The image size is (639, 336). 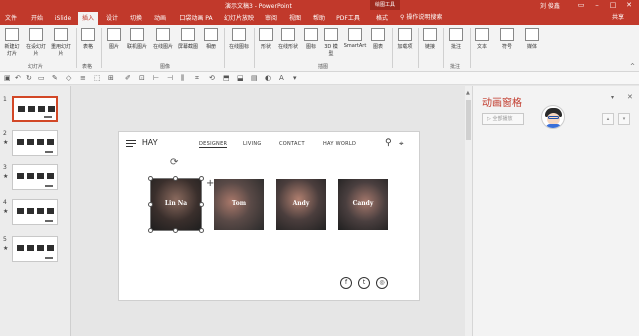 What do you see at coordinates (629, 5) in the screenshot?
I see `close-icon: ✕` at bounding box center [629, 5].